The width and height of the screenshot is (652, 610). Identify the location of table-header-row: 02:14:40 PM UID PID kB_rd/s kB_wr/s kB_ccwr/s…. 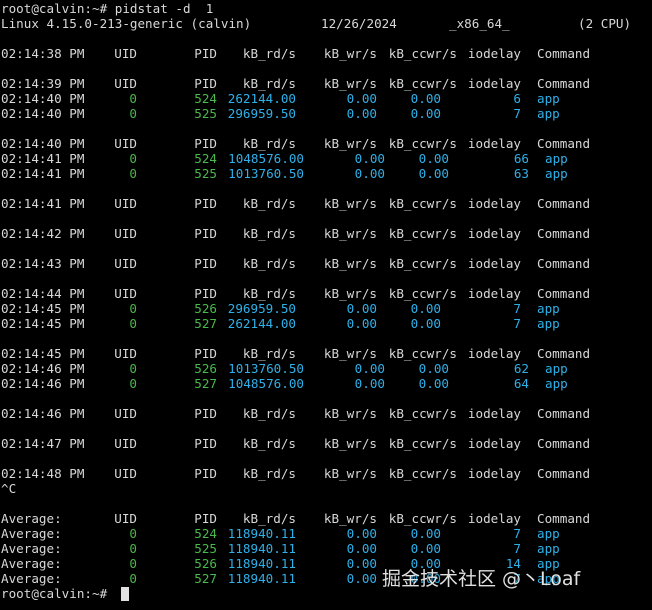
(326, 143).